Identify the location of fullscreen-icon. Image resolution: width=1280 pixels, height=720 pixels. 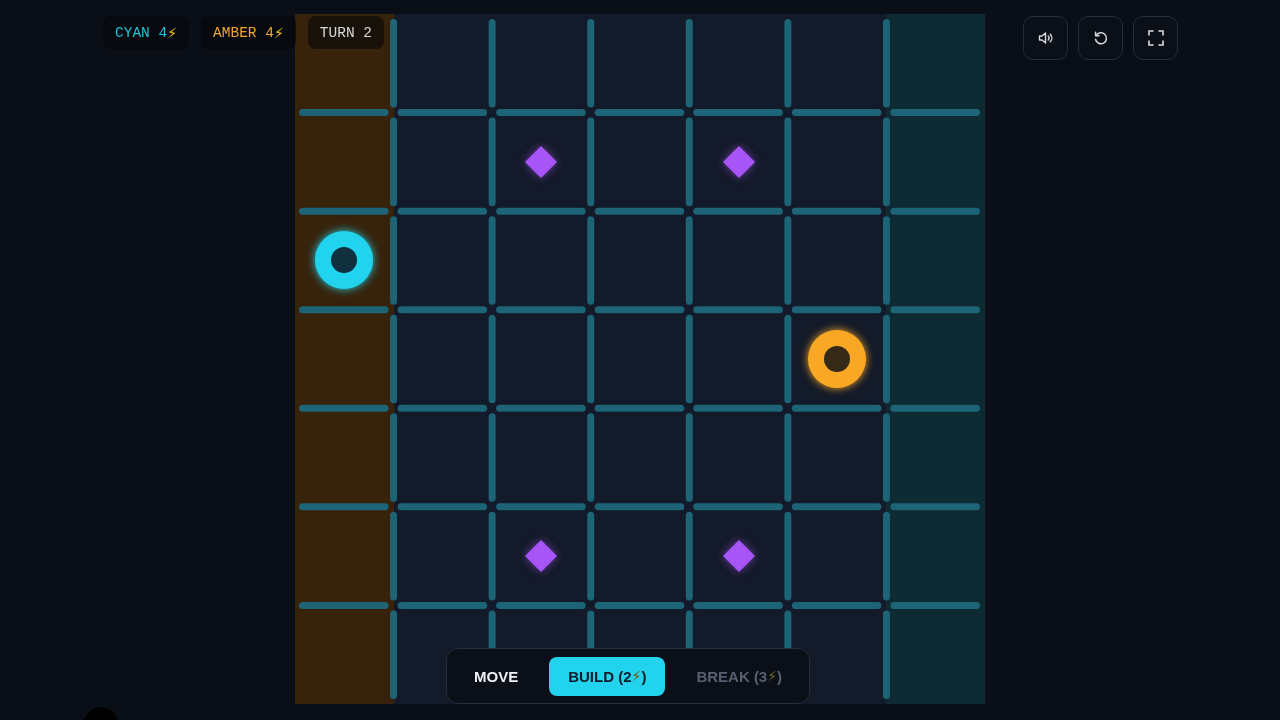
(1155, 38).